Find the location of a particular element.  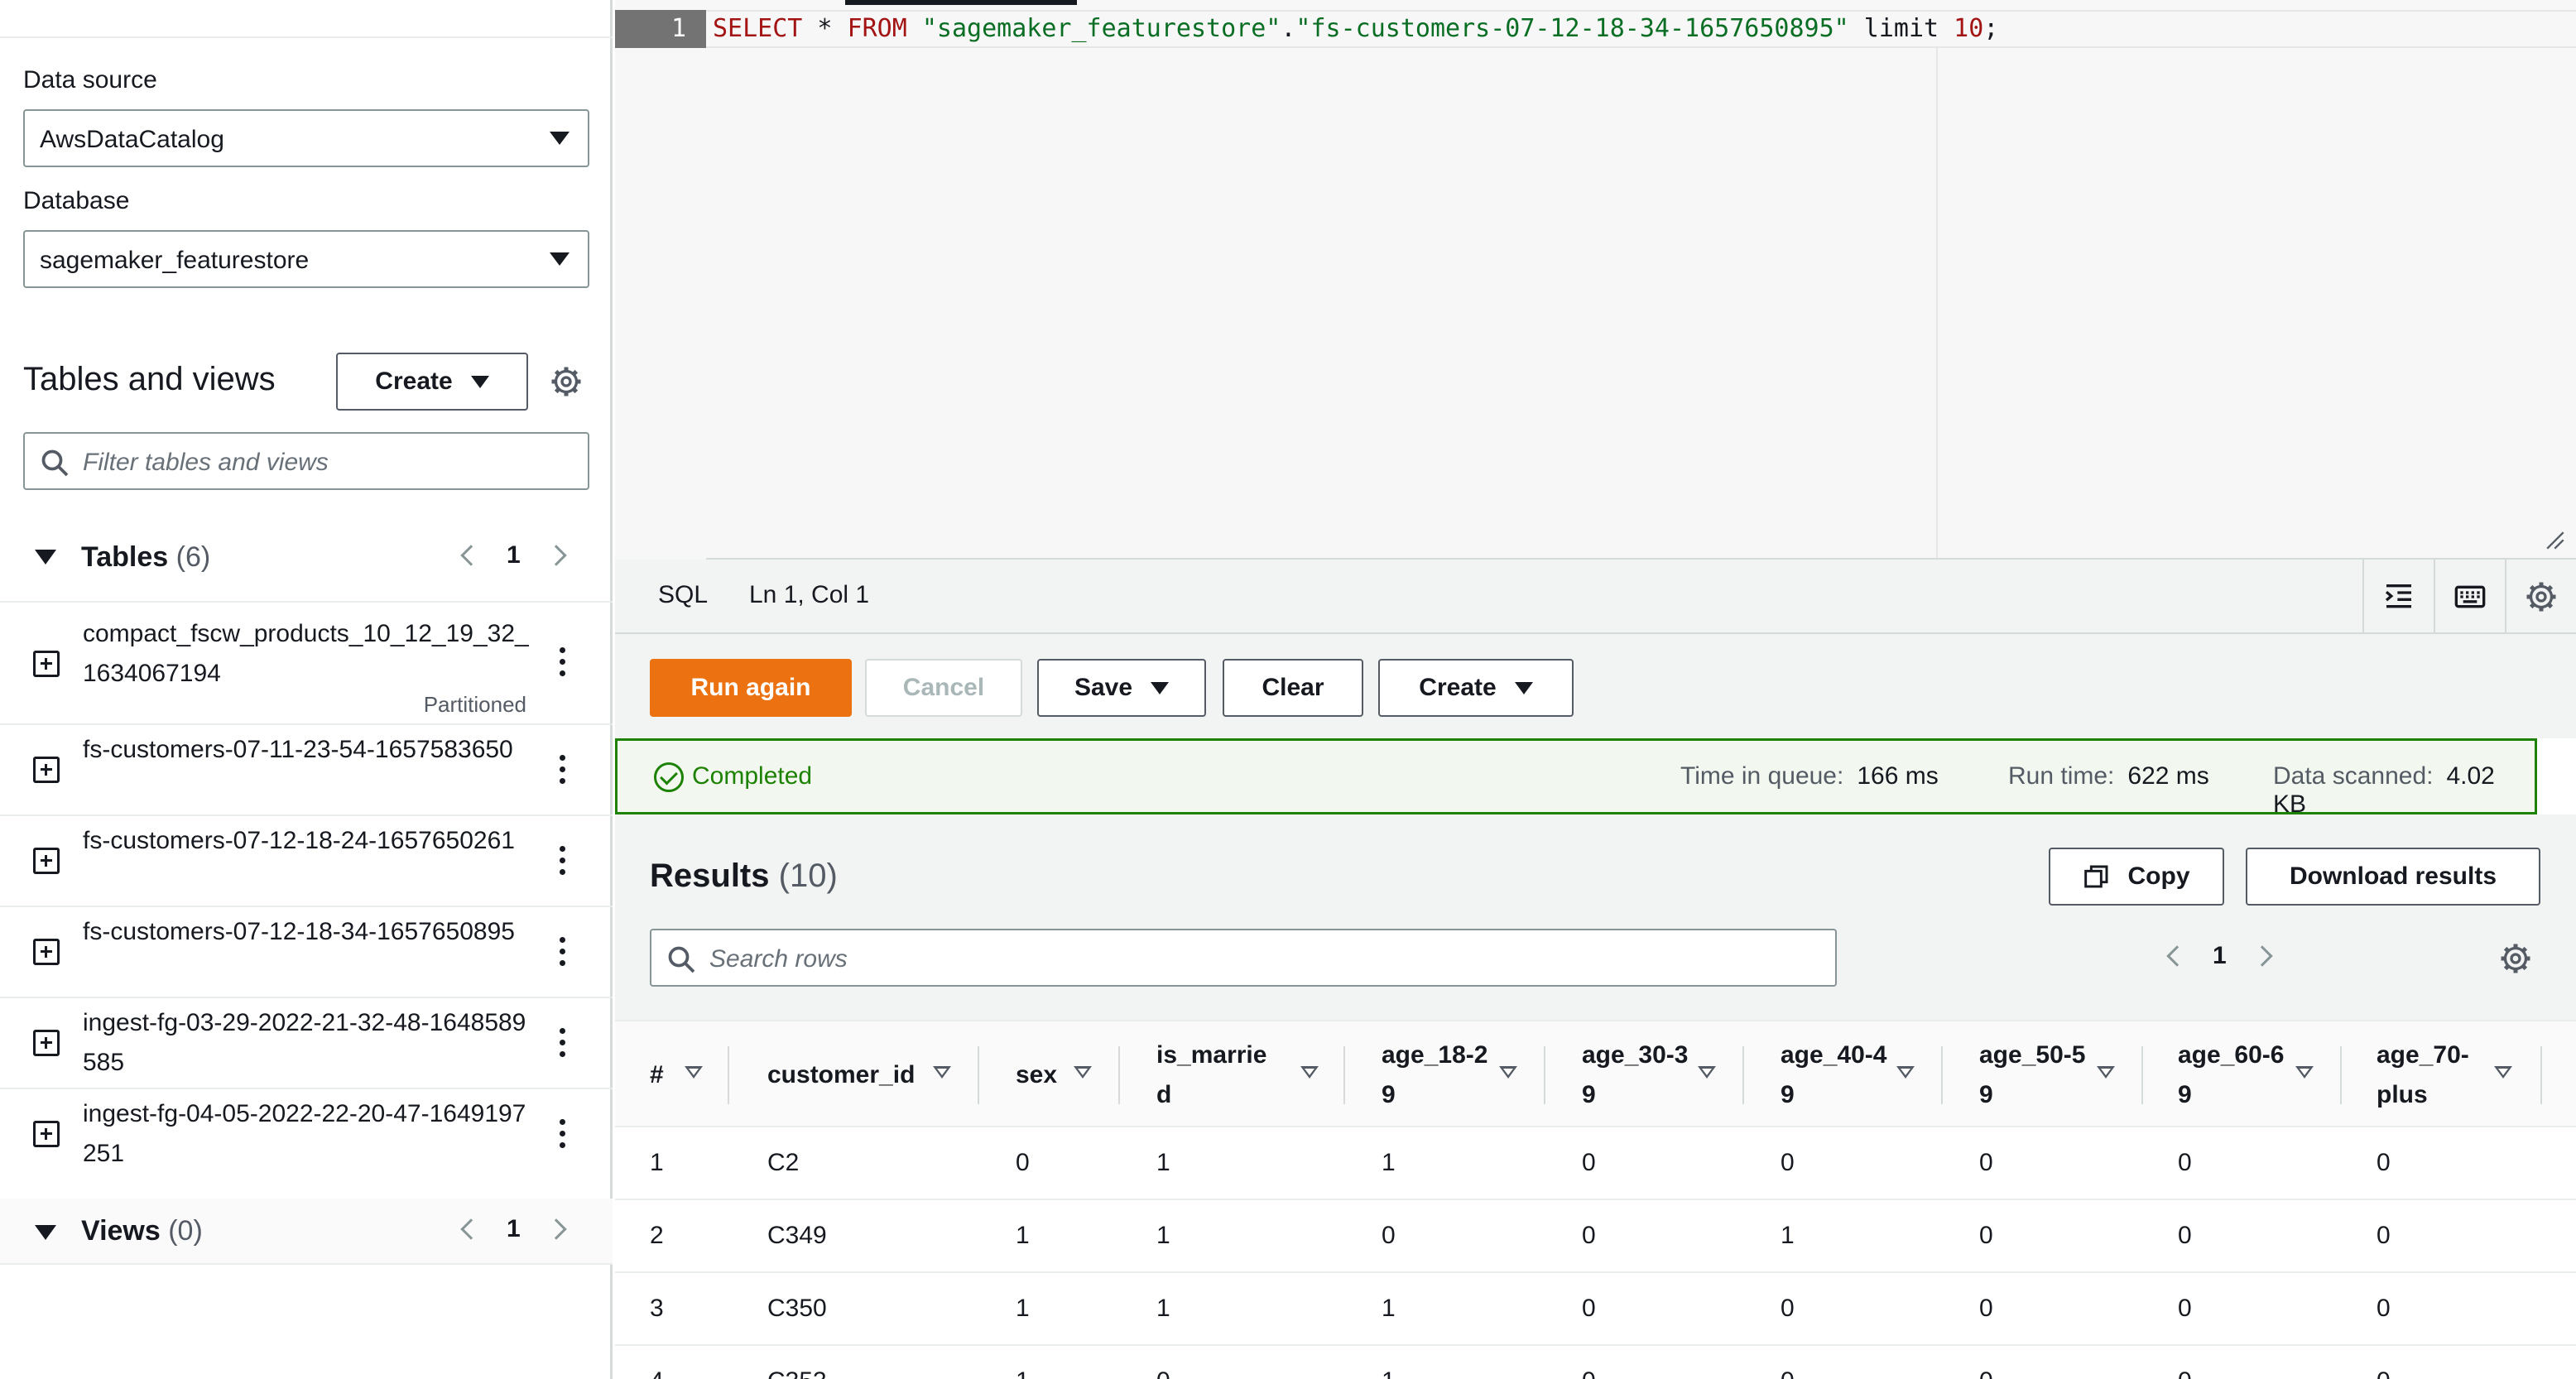

cell: 1 is located at coordinates (1389, 1373).